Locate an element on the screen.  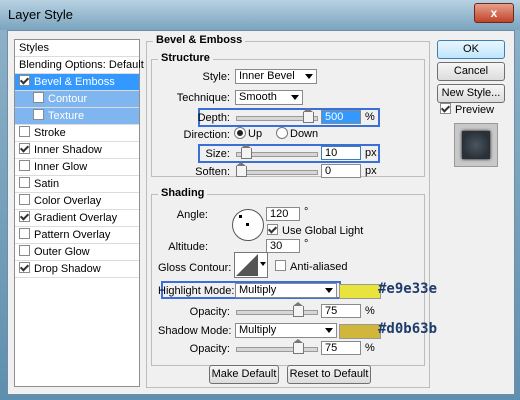
angle-dial-center is located at coordinates (247, 224).